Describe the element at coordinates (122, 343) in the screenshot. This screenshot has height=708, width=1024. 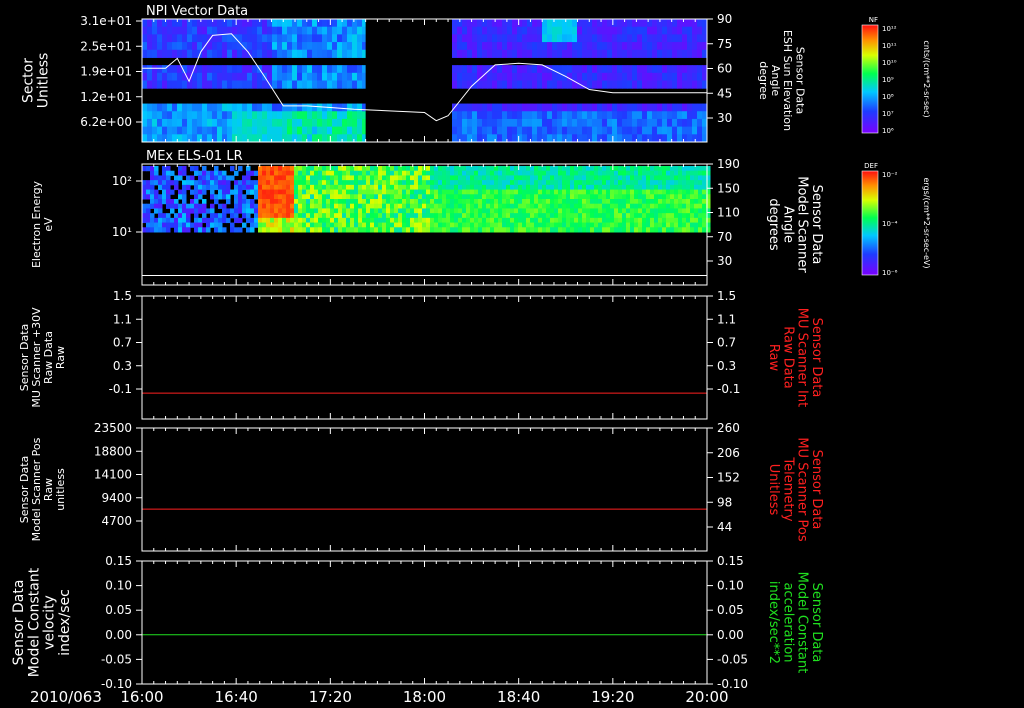
I see `y-tick-label: 0.7` at that location.